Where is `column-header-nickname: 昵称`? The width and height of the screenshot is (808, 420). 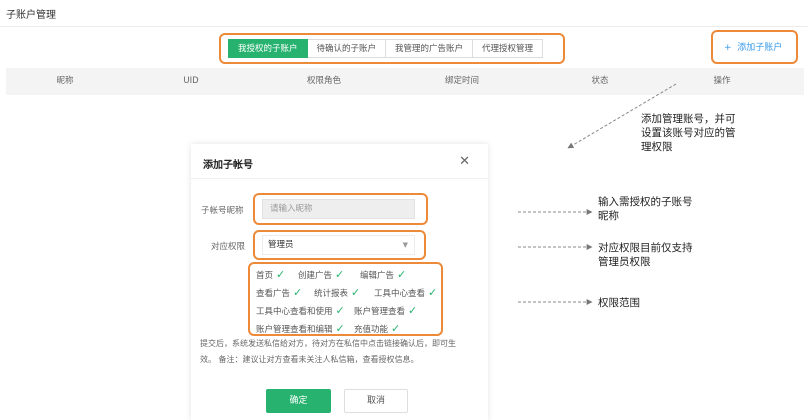
column-header-nickname: 昵称 is located at coordinates (65, 81).